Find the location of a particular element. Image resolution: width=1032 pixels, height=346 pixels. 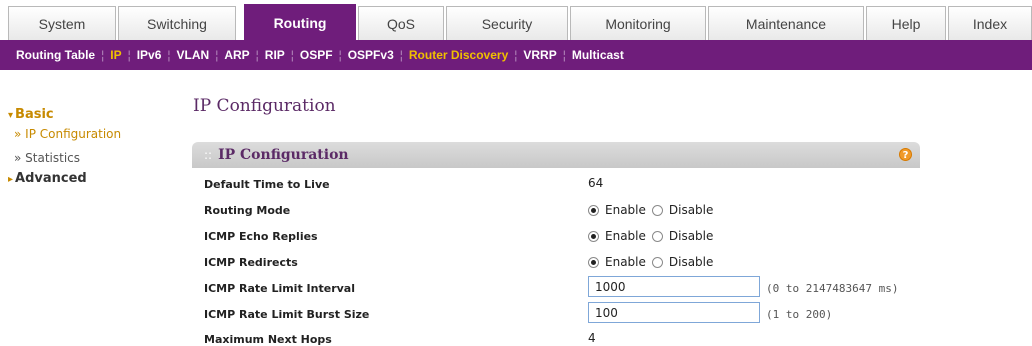

rate-limit-interval-hint: (0 to 2147483647 ms) is located at coordinates (832, 288).